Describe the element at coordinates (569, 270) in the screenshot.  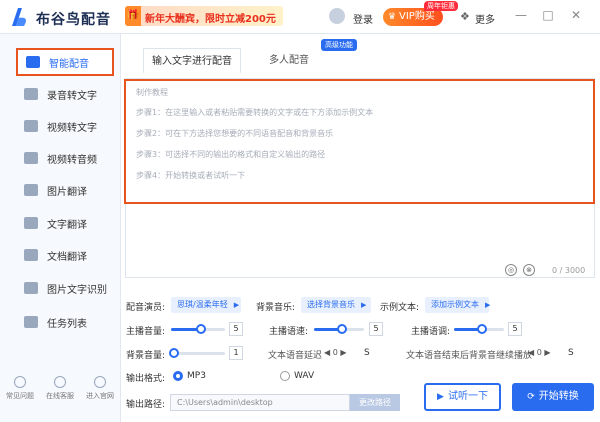
I see `char-counter: 0 / 3000` at that location.